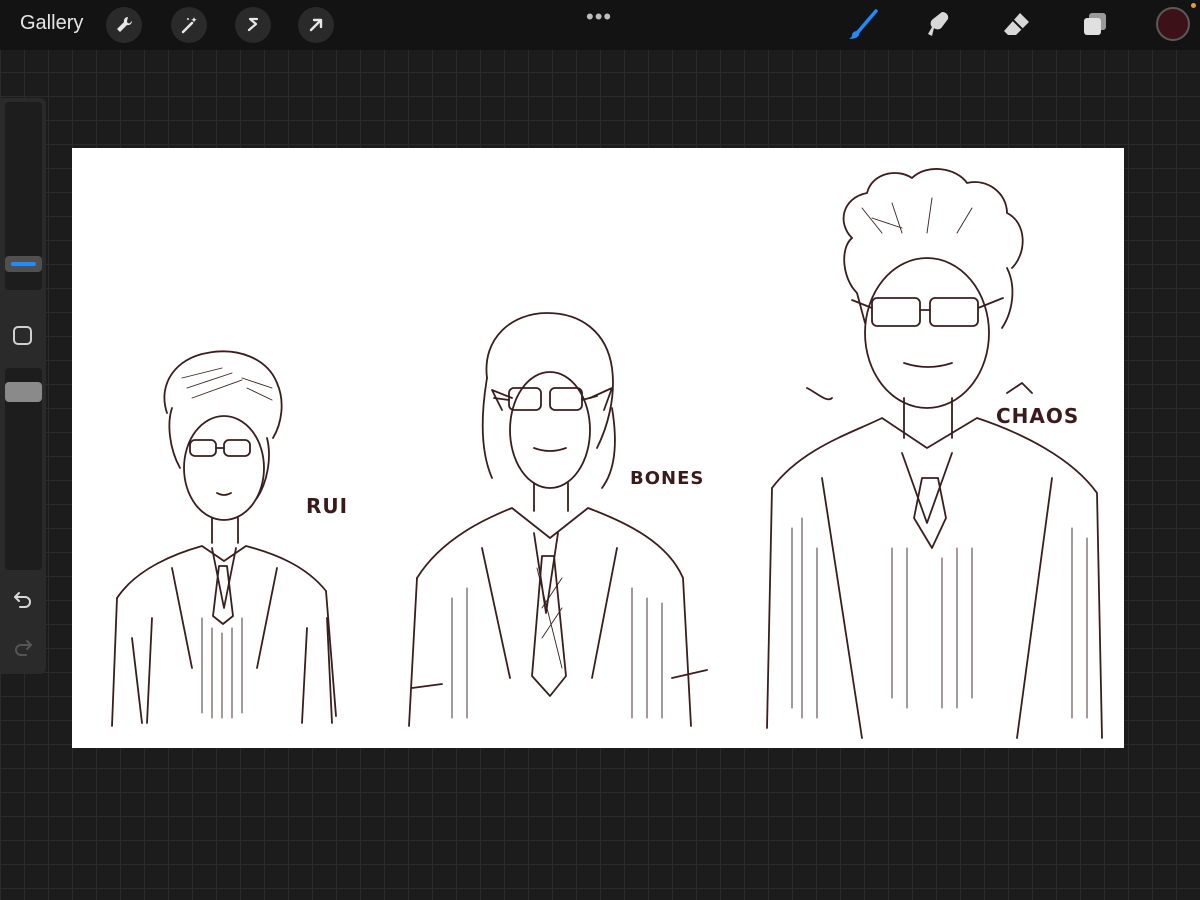  I want to click on brush-tool-button, so click(863, 25).